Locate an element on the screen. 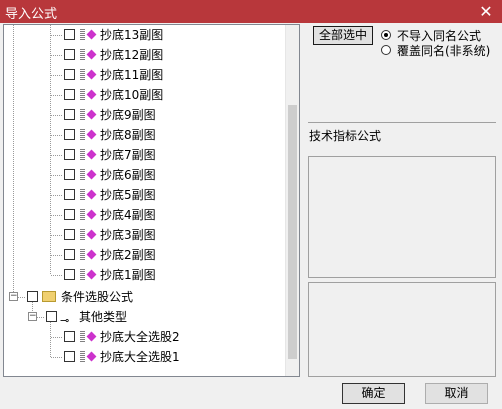 The image size is (502, 409). item-label: 抄底6副图 is located at coordinates (128, 175).